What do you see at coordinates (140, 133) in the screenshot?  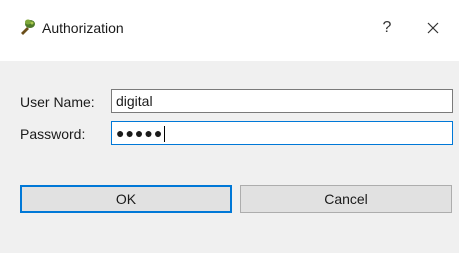 I see `password-masked-value: ●●●●●` at bounding box center [140, 133].